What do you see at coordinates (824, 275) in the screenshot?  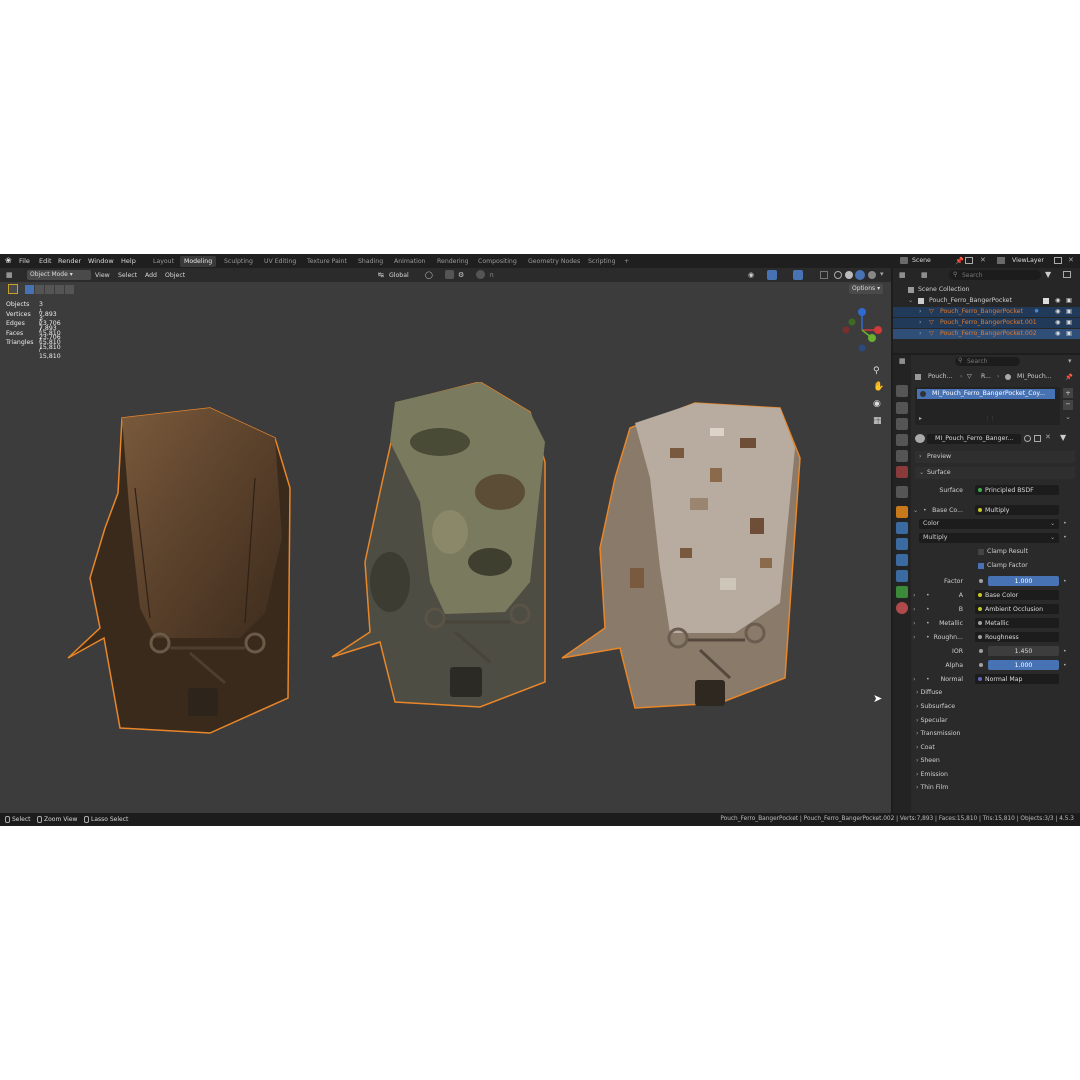 I see `xray-toggle-icon` at bounding box center [824, 275].